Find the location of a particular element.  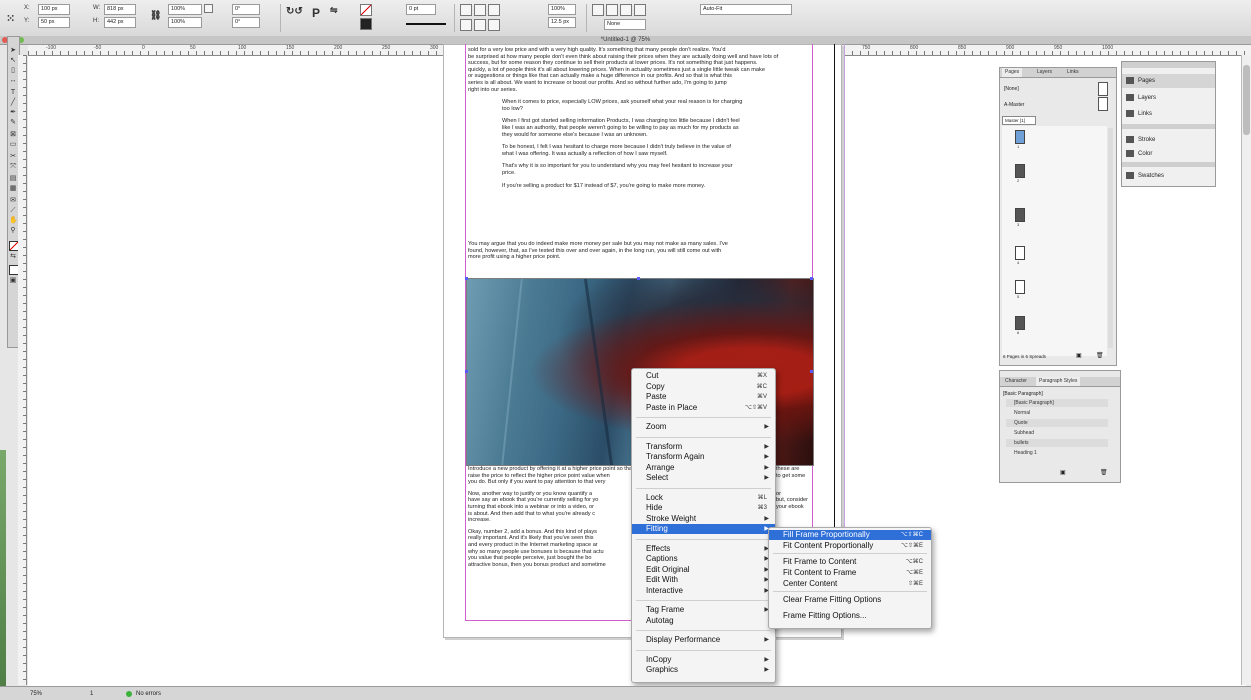

selection-tool-icon: ➤ is located at coordinates (13, 51).